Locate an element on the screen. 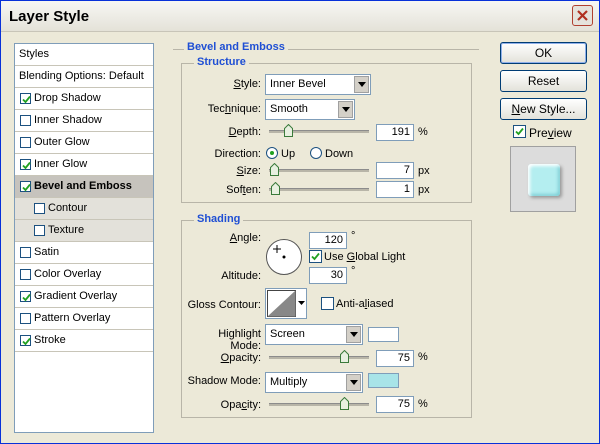 The width and height of the screenshot is (600, 444). style-list-item: Texture is located at coordinates (84, 231).